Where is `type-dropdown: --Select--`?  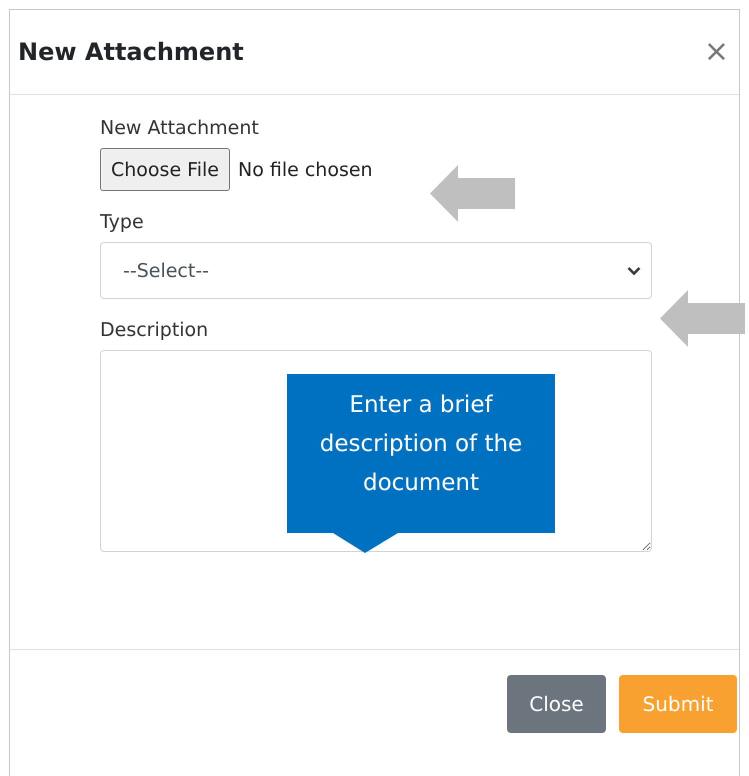
type-dropdown: --Select-- is located at coordinates (376, 270).